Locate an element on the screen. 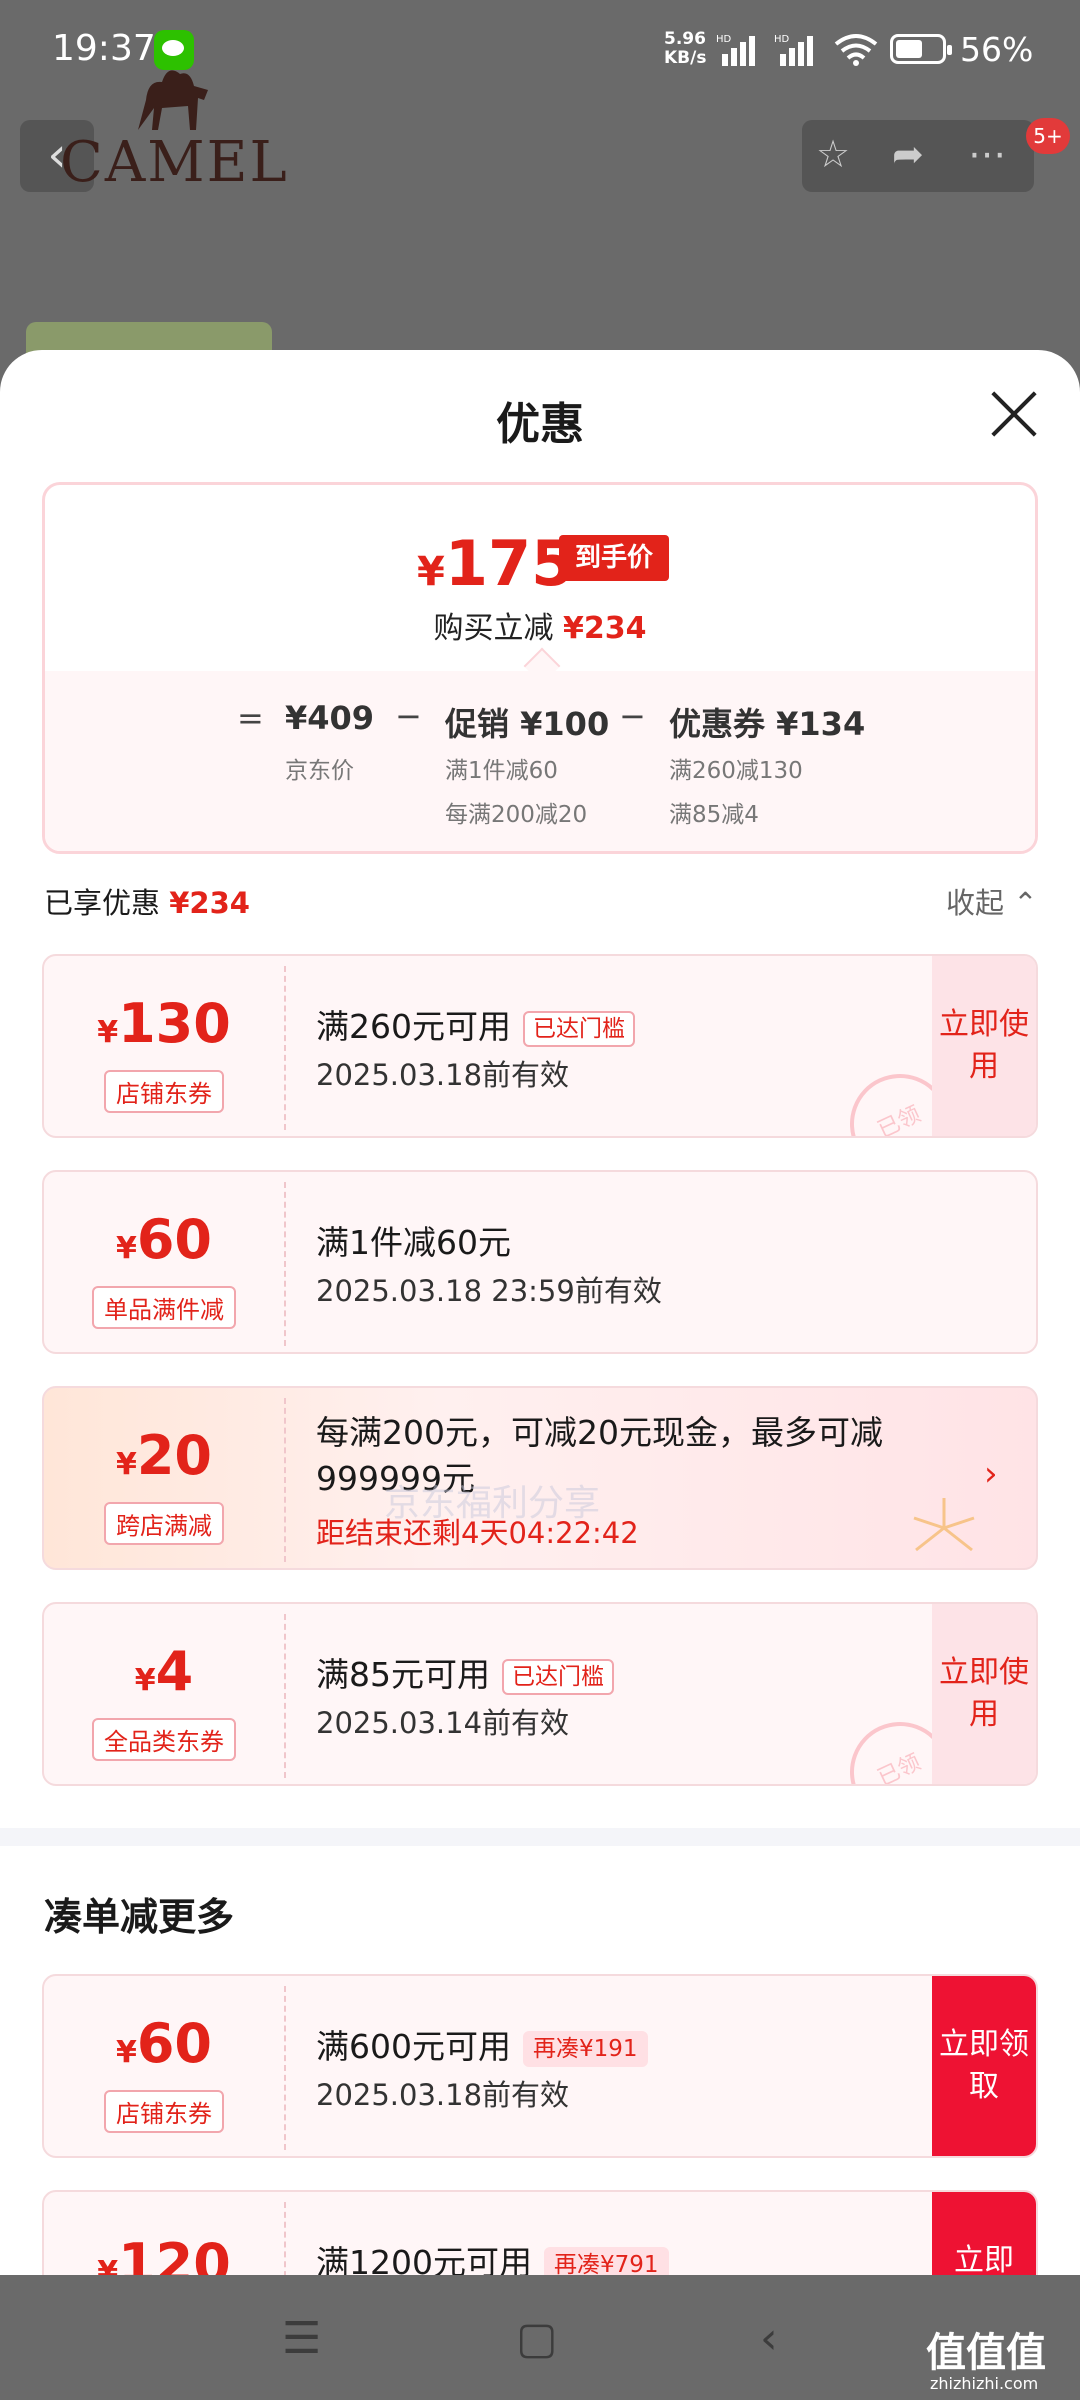 The width and height of the screenshot is (1080, 2400). collapse-toggle: 收起 ⌃ is located at coordinates (992, 901).